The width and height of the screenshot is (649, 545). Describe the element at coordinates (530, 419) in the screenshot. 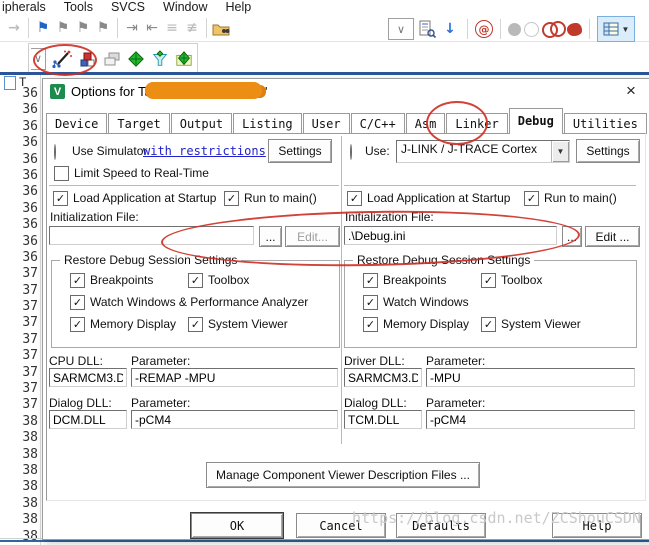

I see `dialog-param-input-right` at that location.